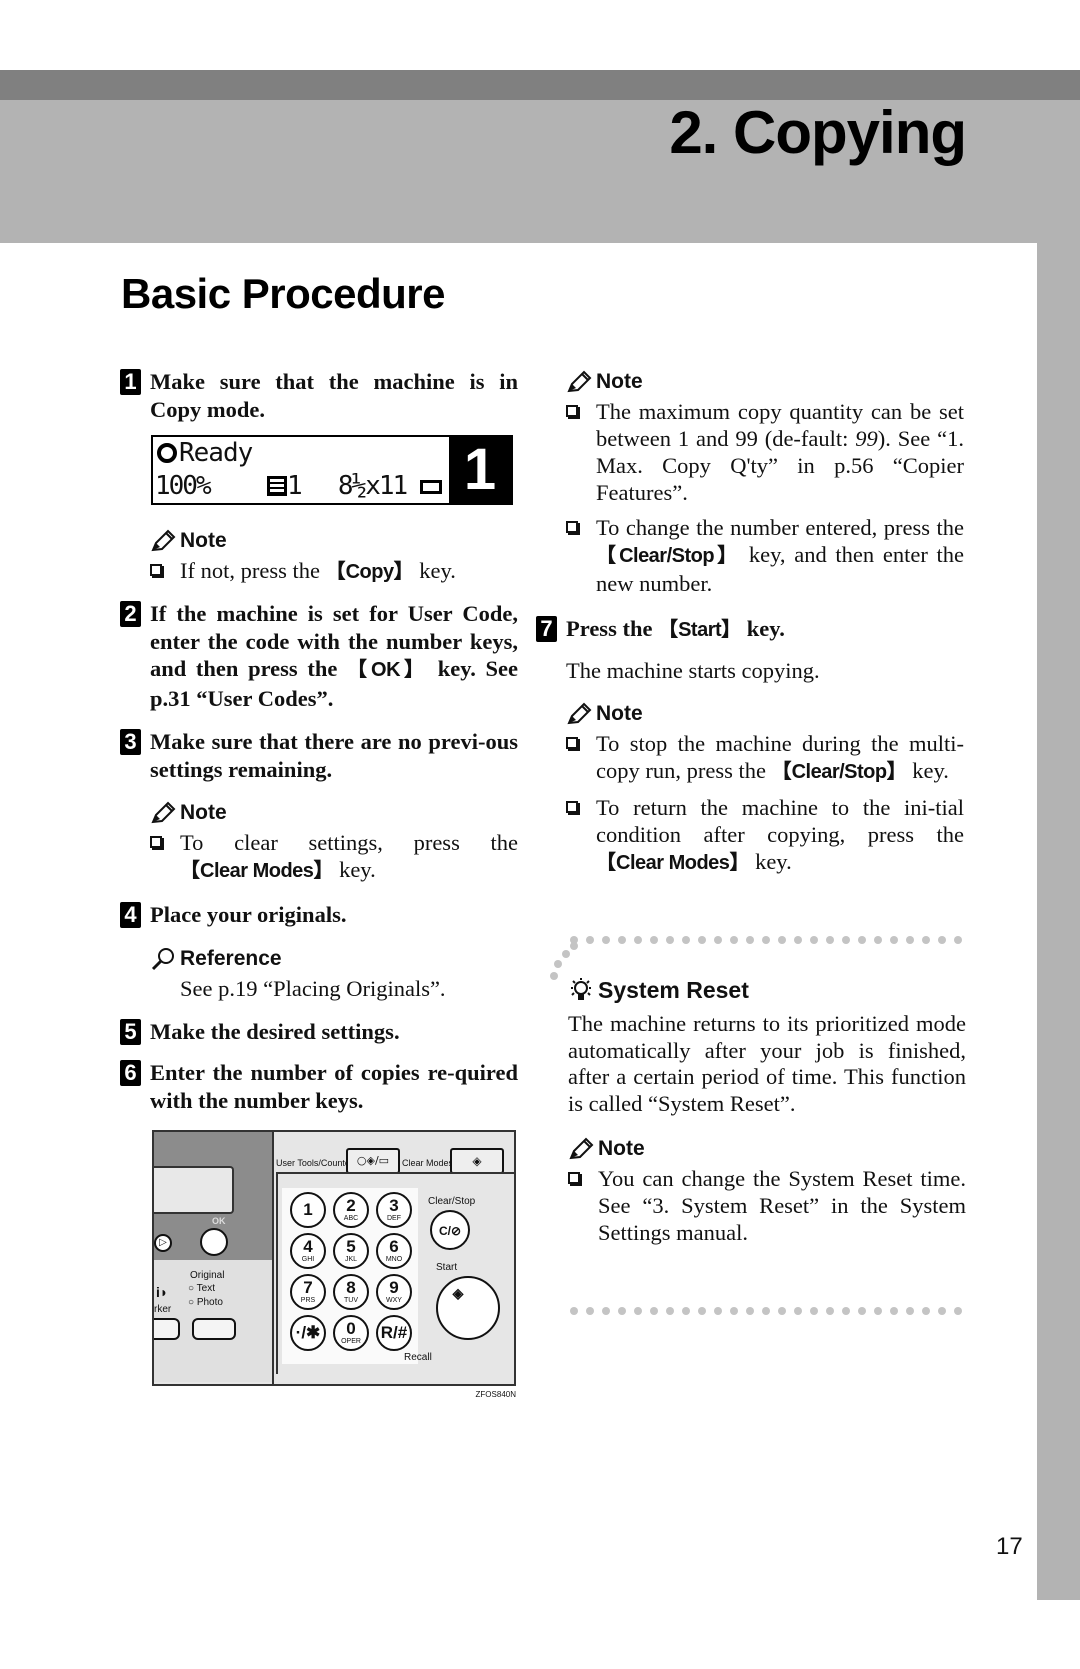 This screenshot has width=1080, height=1669. I want to click on number-key: 4 GHI, so click(308, 1251).